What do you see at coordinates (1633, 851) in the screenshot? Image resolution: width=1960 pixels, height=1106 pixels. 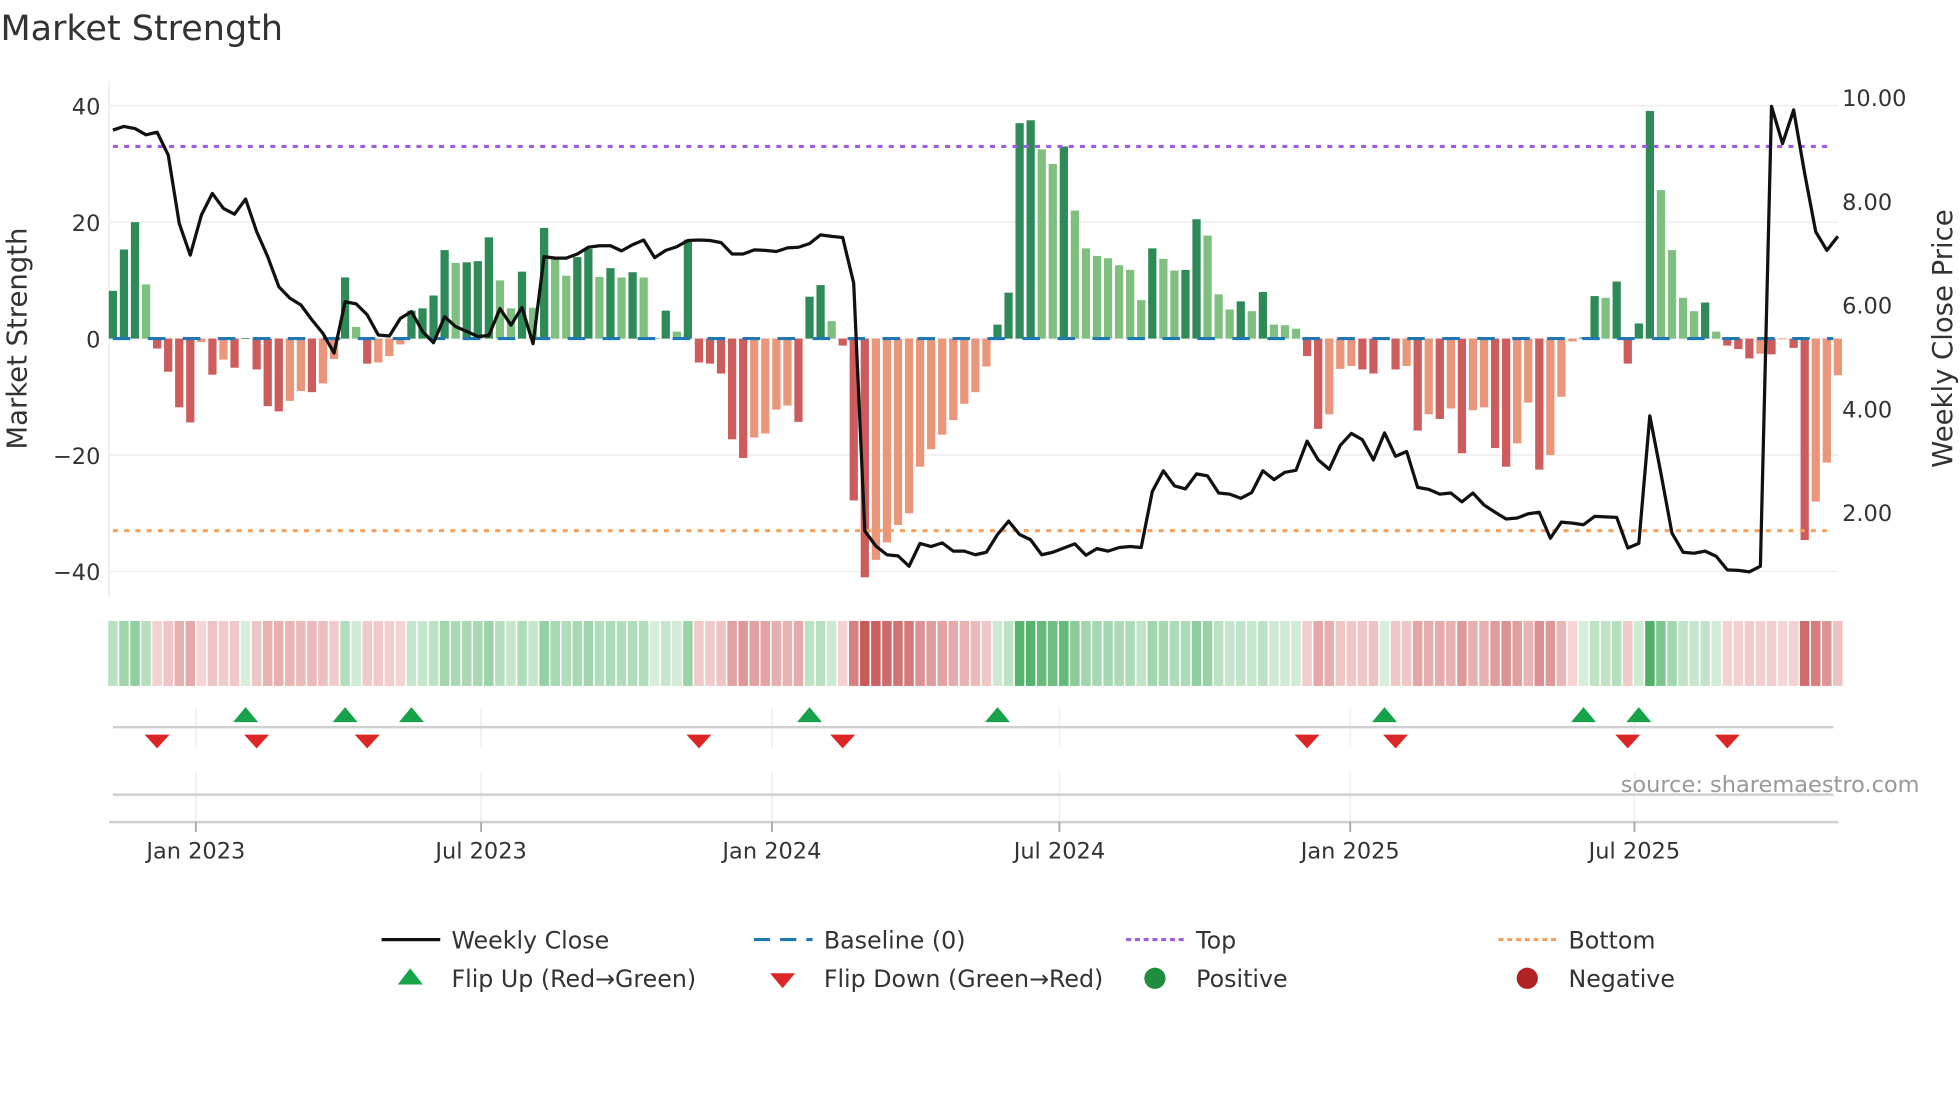 I see `x-tick-label: Jul 2025` at bounding box center [1633, 851].